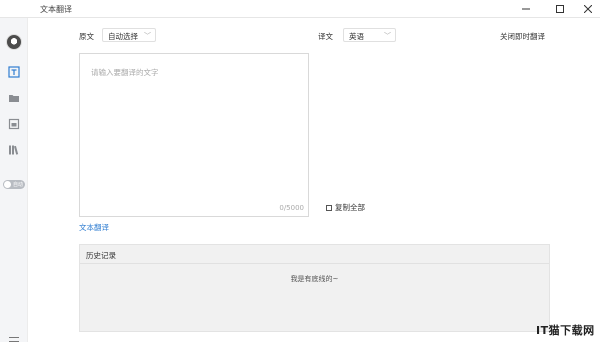 The height and width of the screenshot is (342, 600). I want to click on watermark-logo: IT猫下载网, so click(565, 330).